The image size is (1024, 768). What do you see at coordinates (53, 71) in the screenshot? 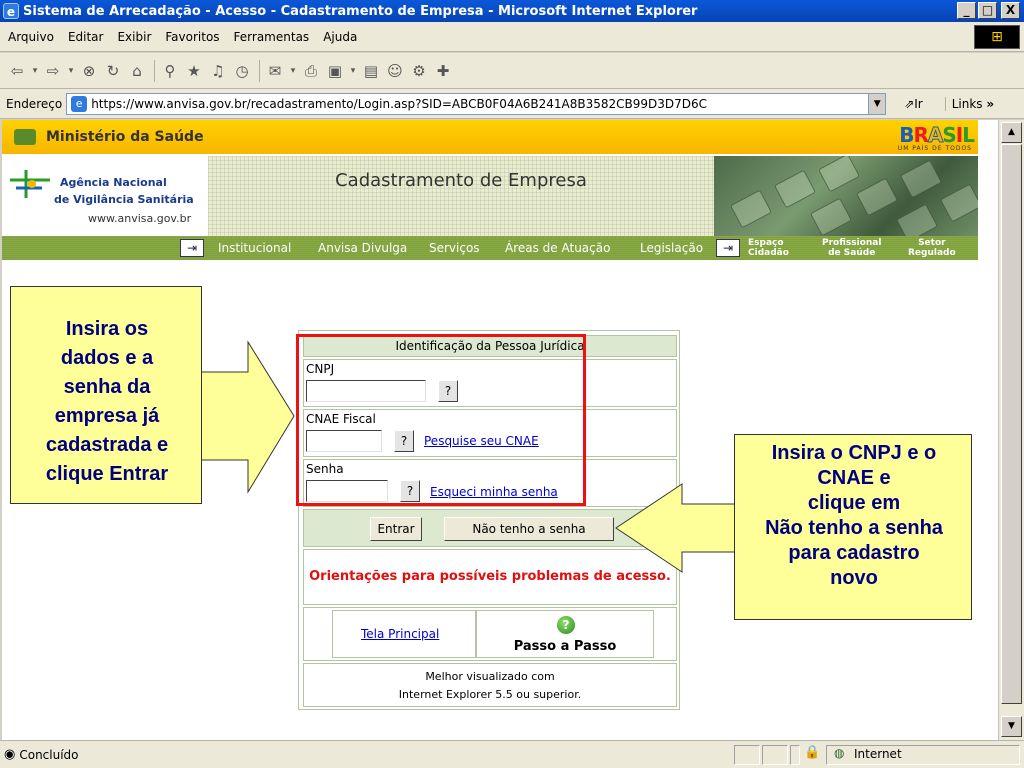
I see `forward-icon: ⇨` at bounding box center [53, 71].